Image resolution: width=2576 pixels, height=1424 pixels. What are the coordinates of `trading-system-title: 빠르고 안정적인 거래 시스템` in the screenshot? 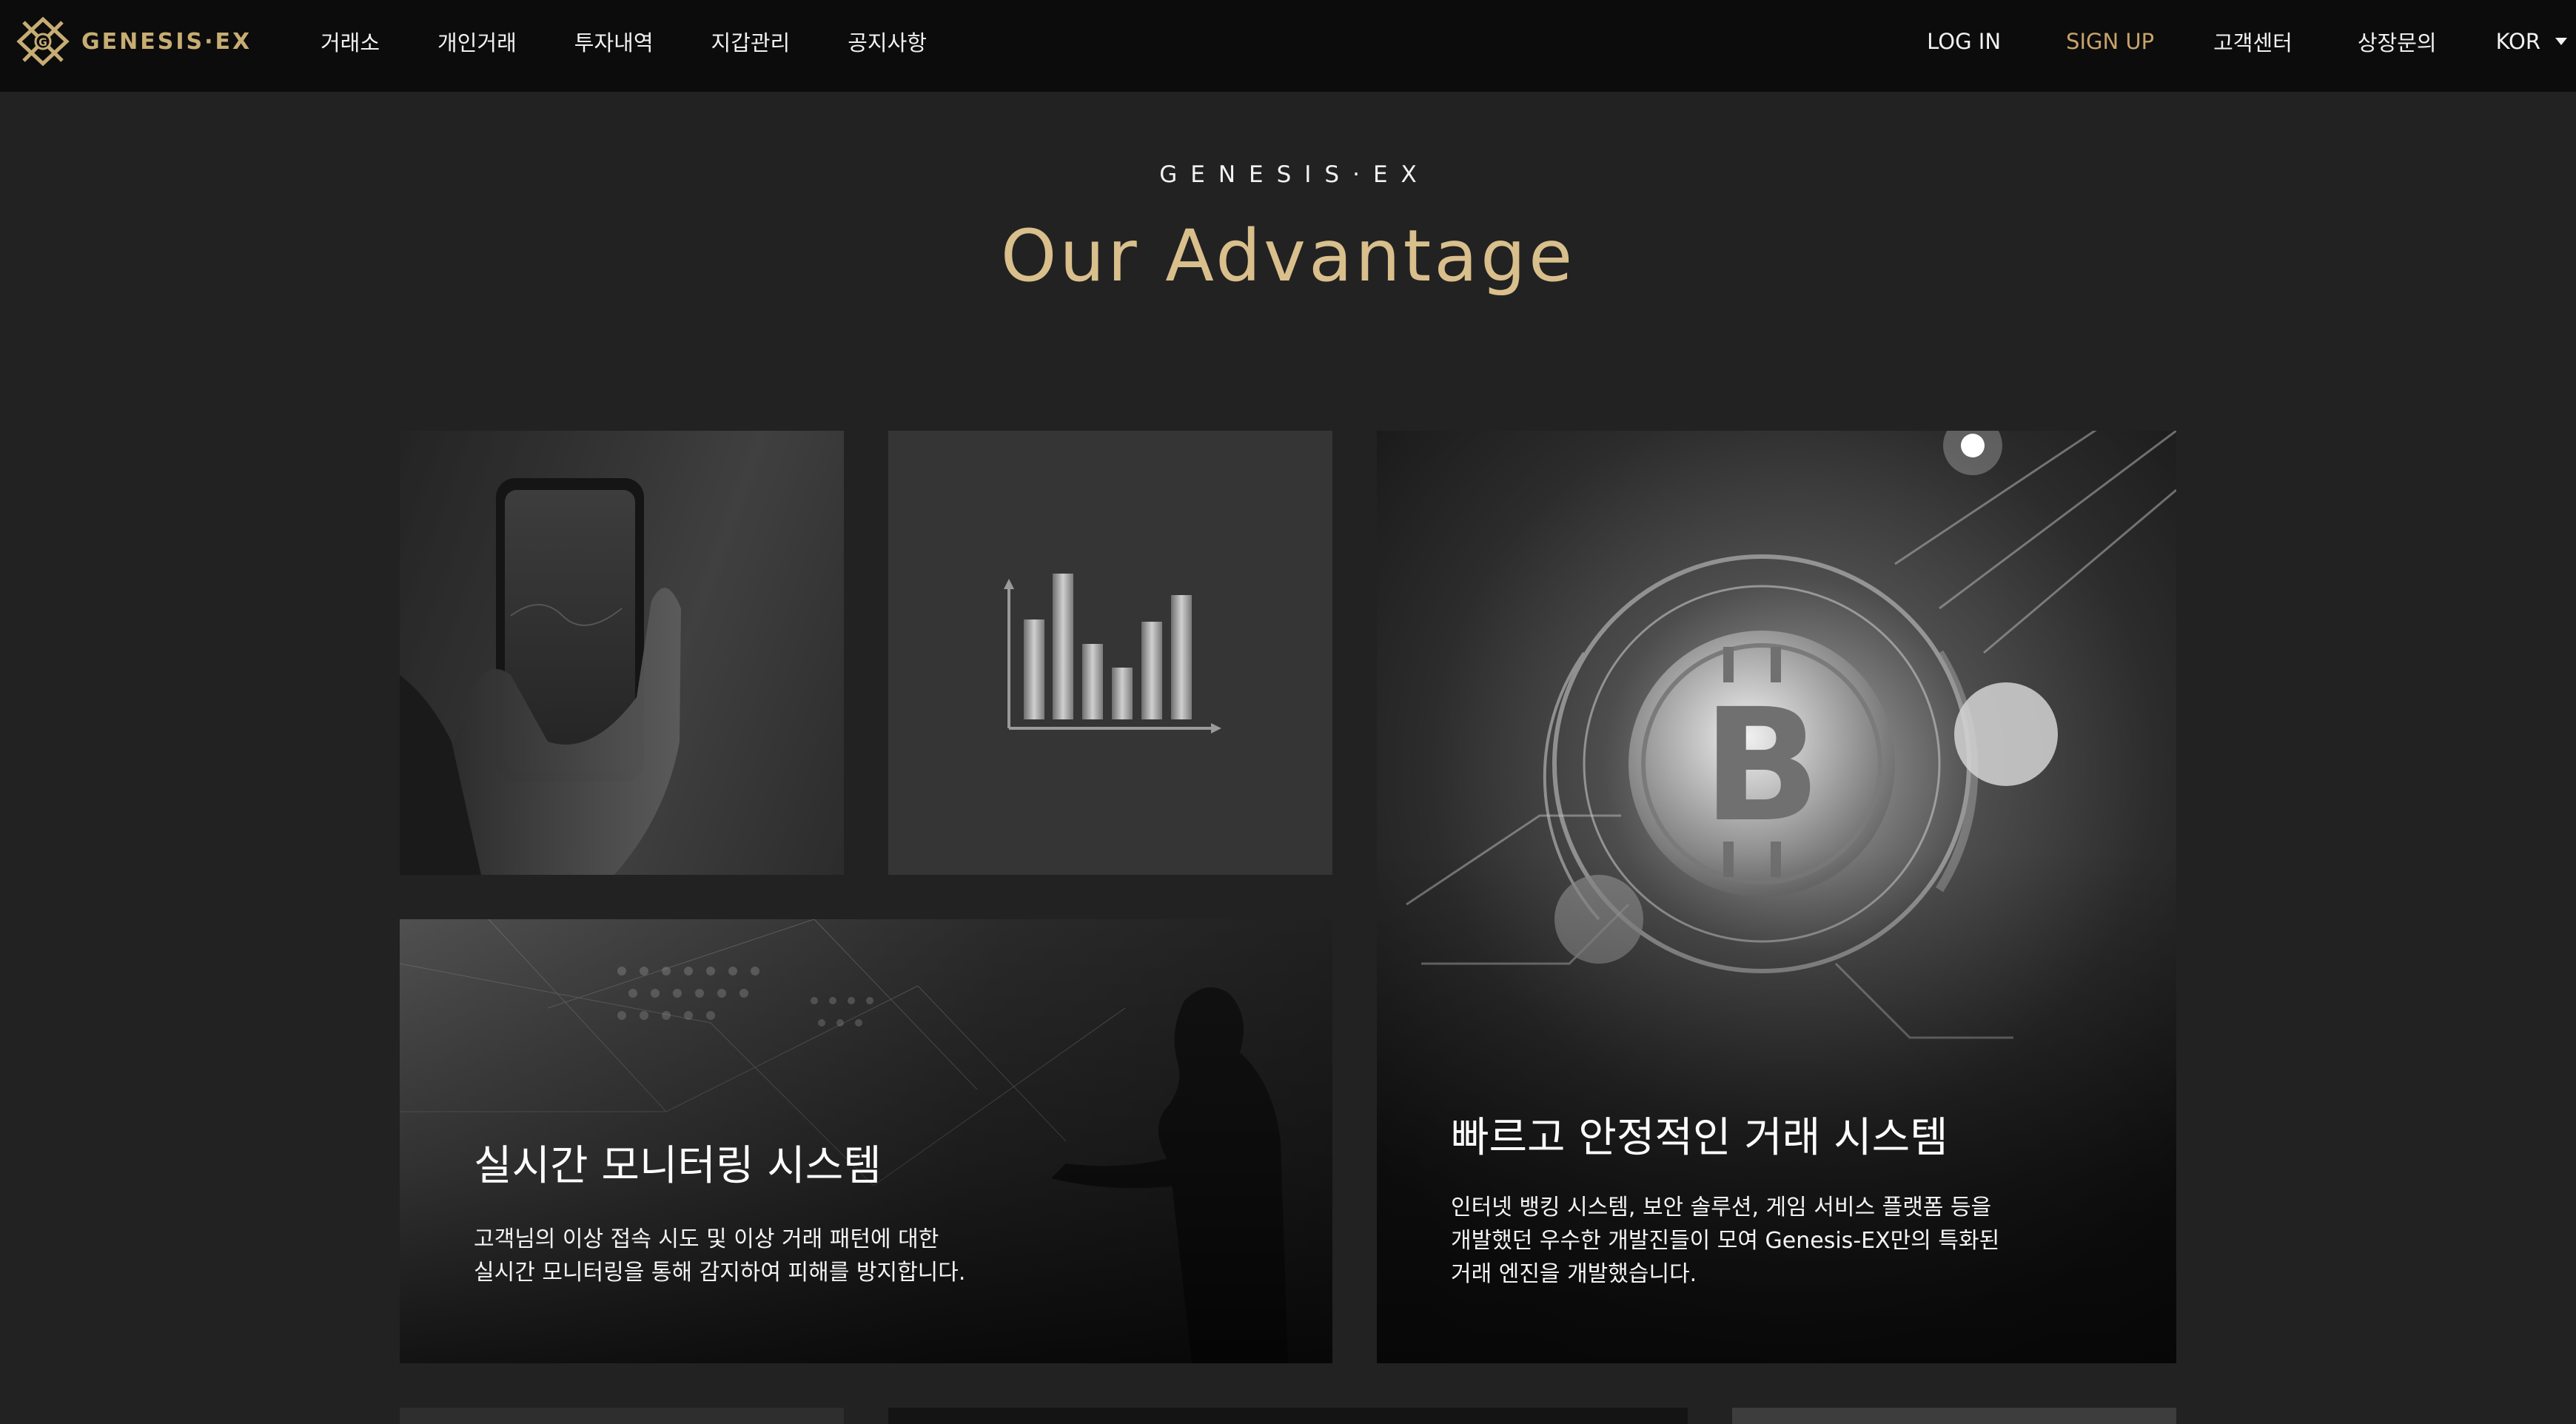 It's located at (1699, 1138).